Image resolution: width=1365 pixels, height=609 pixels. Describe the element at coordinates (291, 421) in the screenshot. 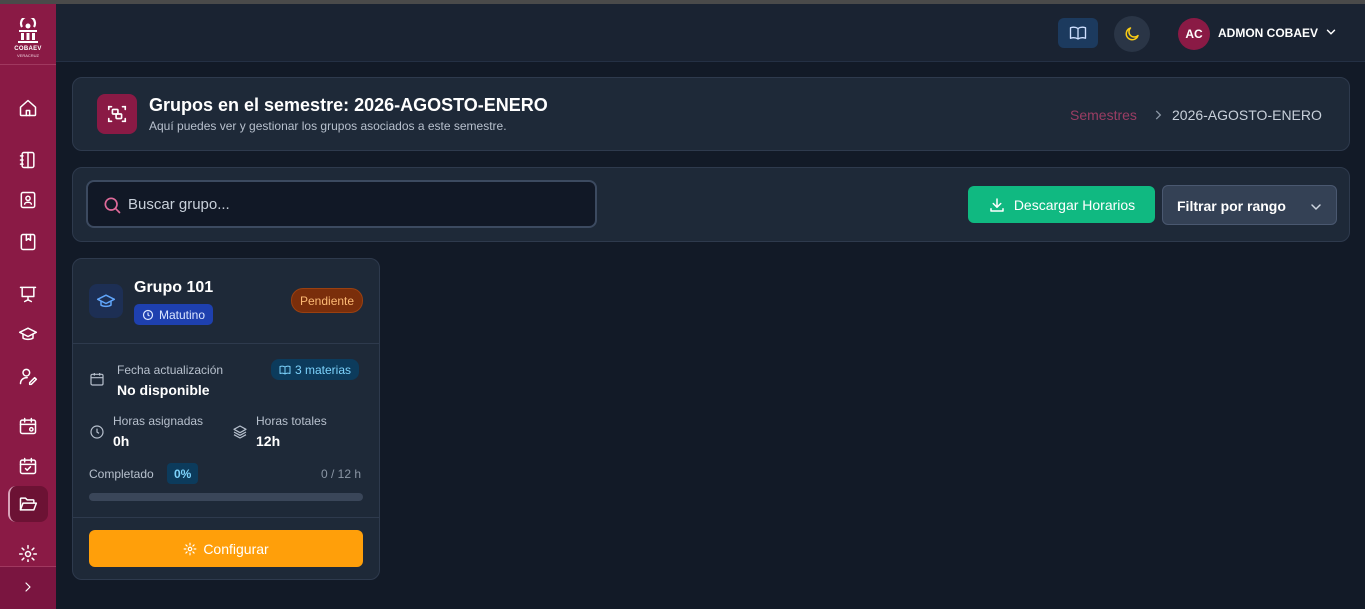

I see `total-hours-label: Horas totales` at that location.